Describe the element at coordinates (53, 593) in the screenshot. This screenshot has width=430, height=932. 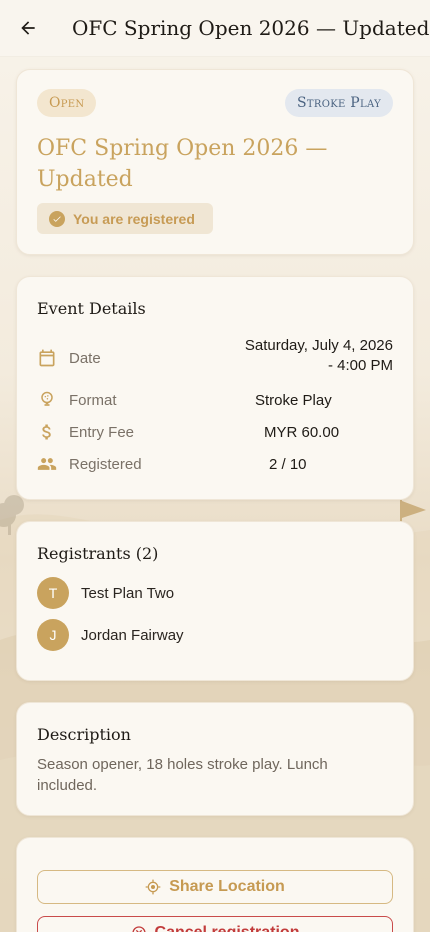
I see `avatar: T` at that location.